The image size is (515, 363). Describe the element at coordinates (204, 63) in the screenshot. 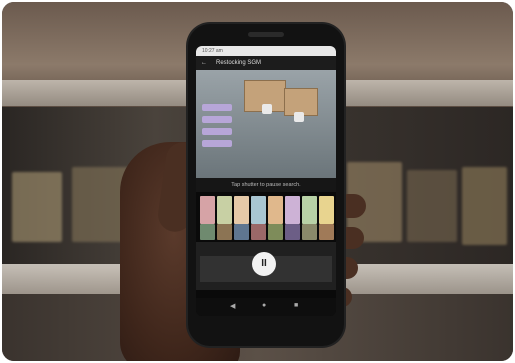

I see `arrow-back-icon: ←` at that location.